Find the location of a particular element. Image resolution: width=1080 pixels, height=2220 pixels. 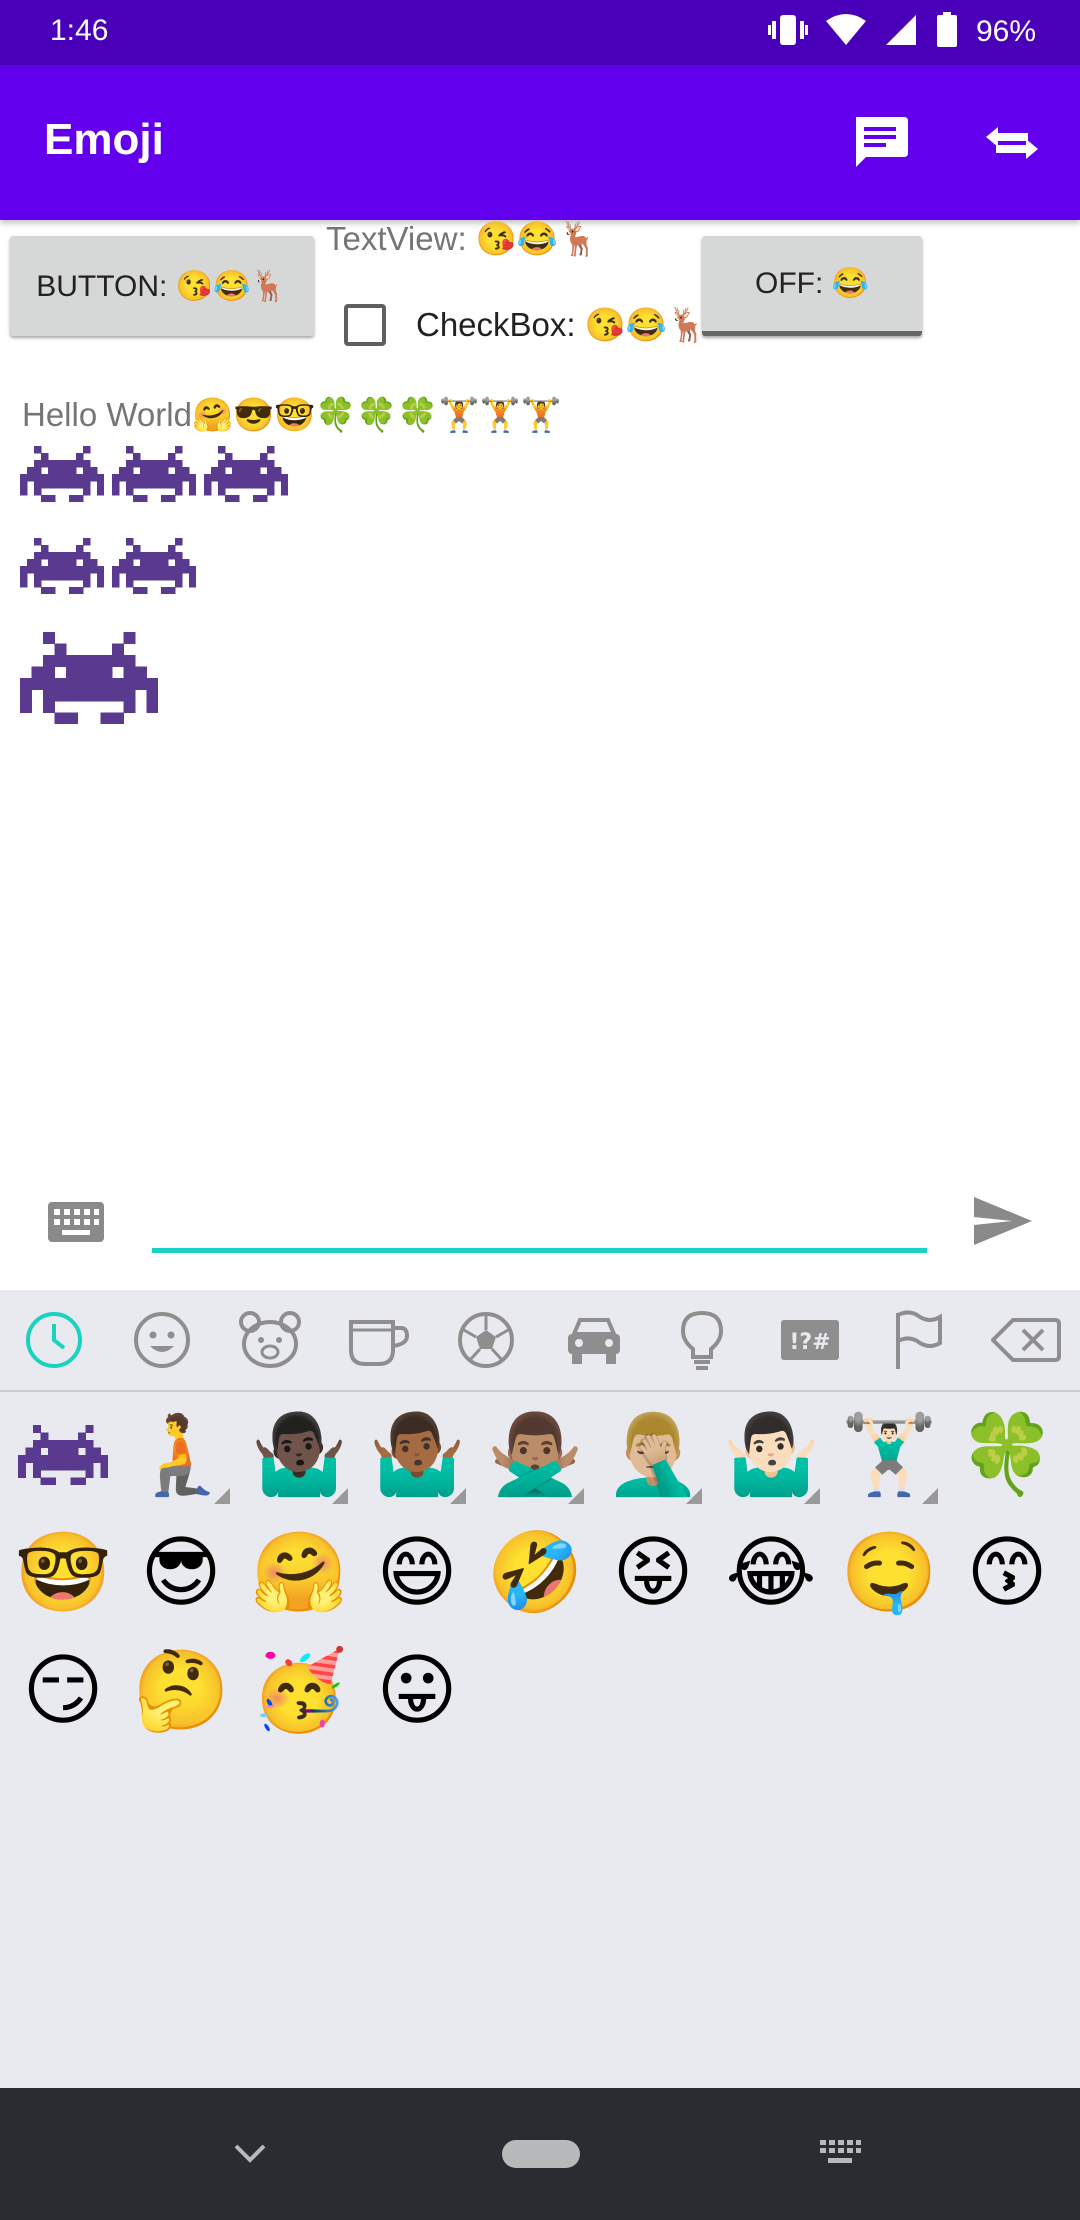

emoji-key: 🤓 is located at coordinates (63, 1573).